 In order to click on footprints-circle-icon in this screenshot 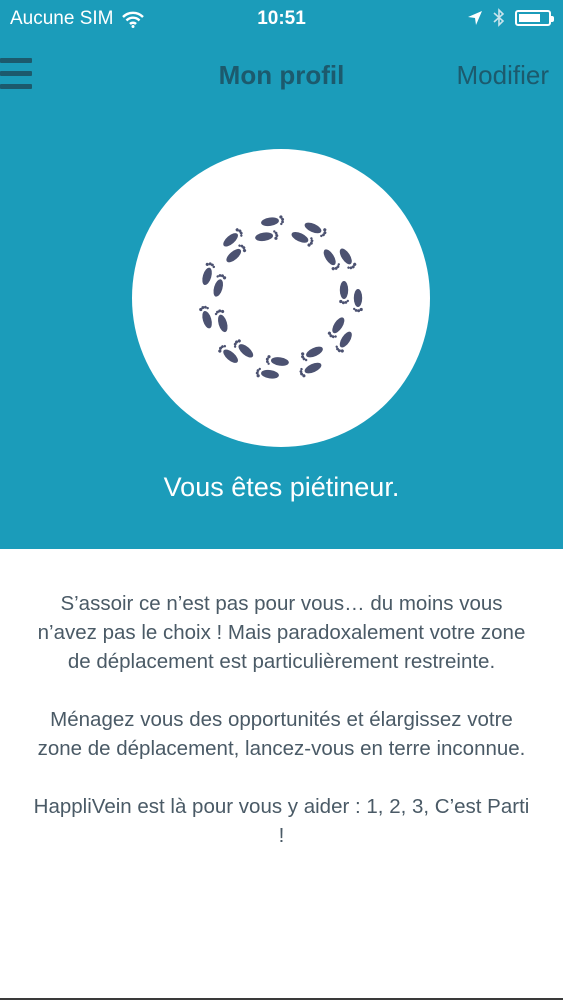, I will do `click(280, 297)`.